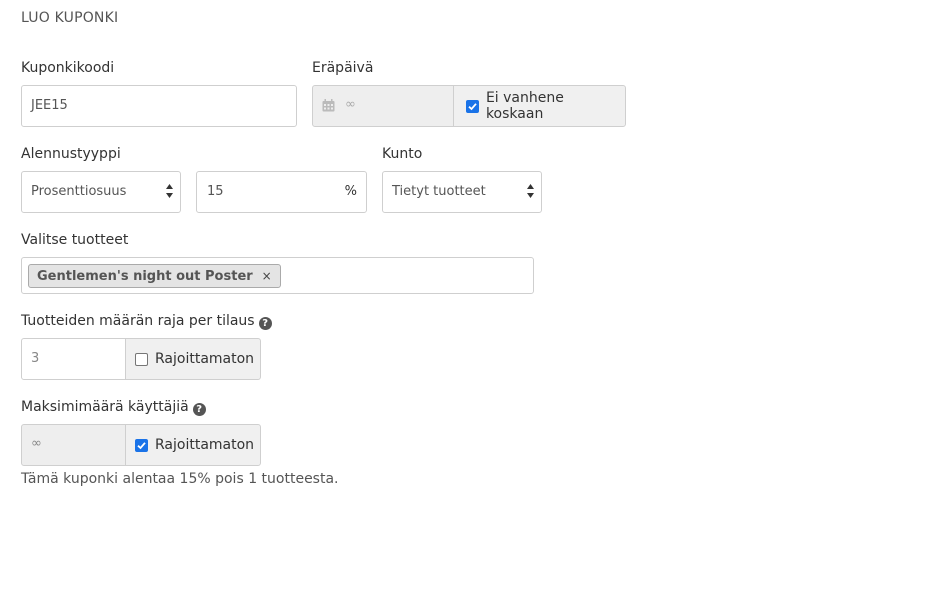  I want to click on expiry-label: Eräpäivä, so click(343, 68).